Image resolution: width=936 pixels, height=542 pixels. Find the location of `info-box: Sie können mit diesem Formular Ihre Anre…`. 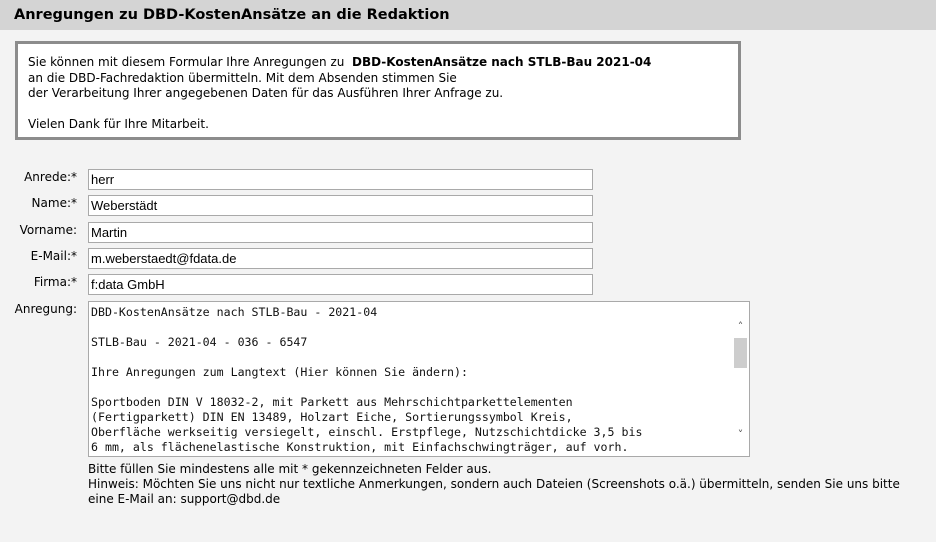

info-box: Sie können mit diesem Formular Ihre Anre… is located at coordinates (378, 90).